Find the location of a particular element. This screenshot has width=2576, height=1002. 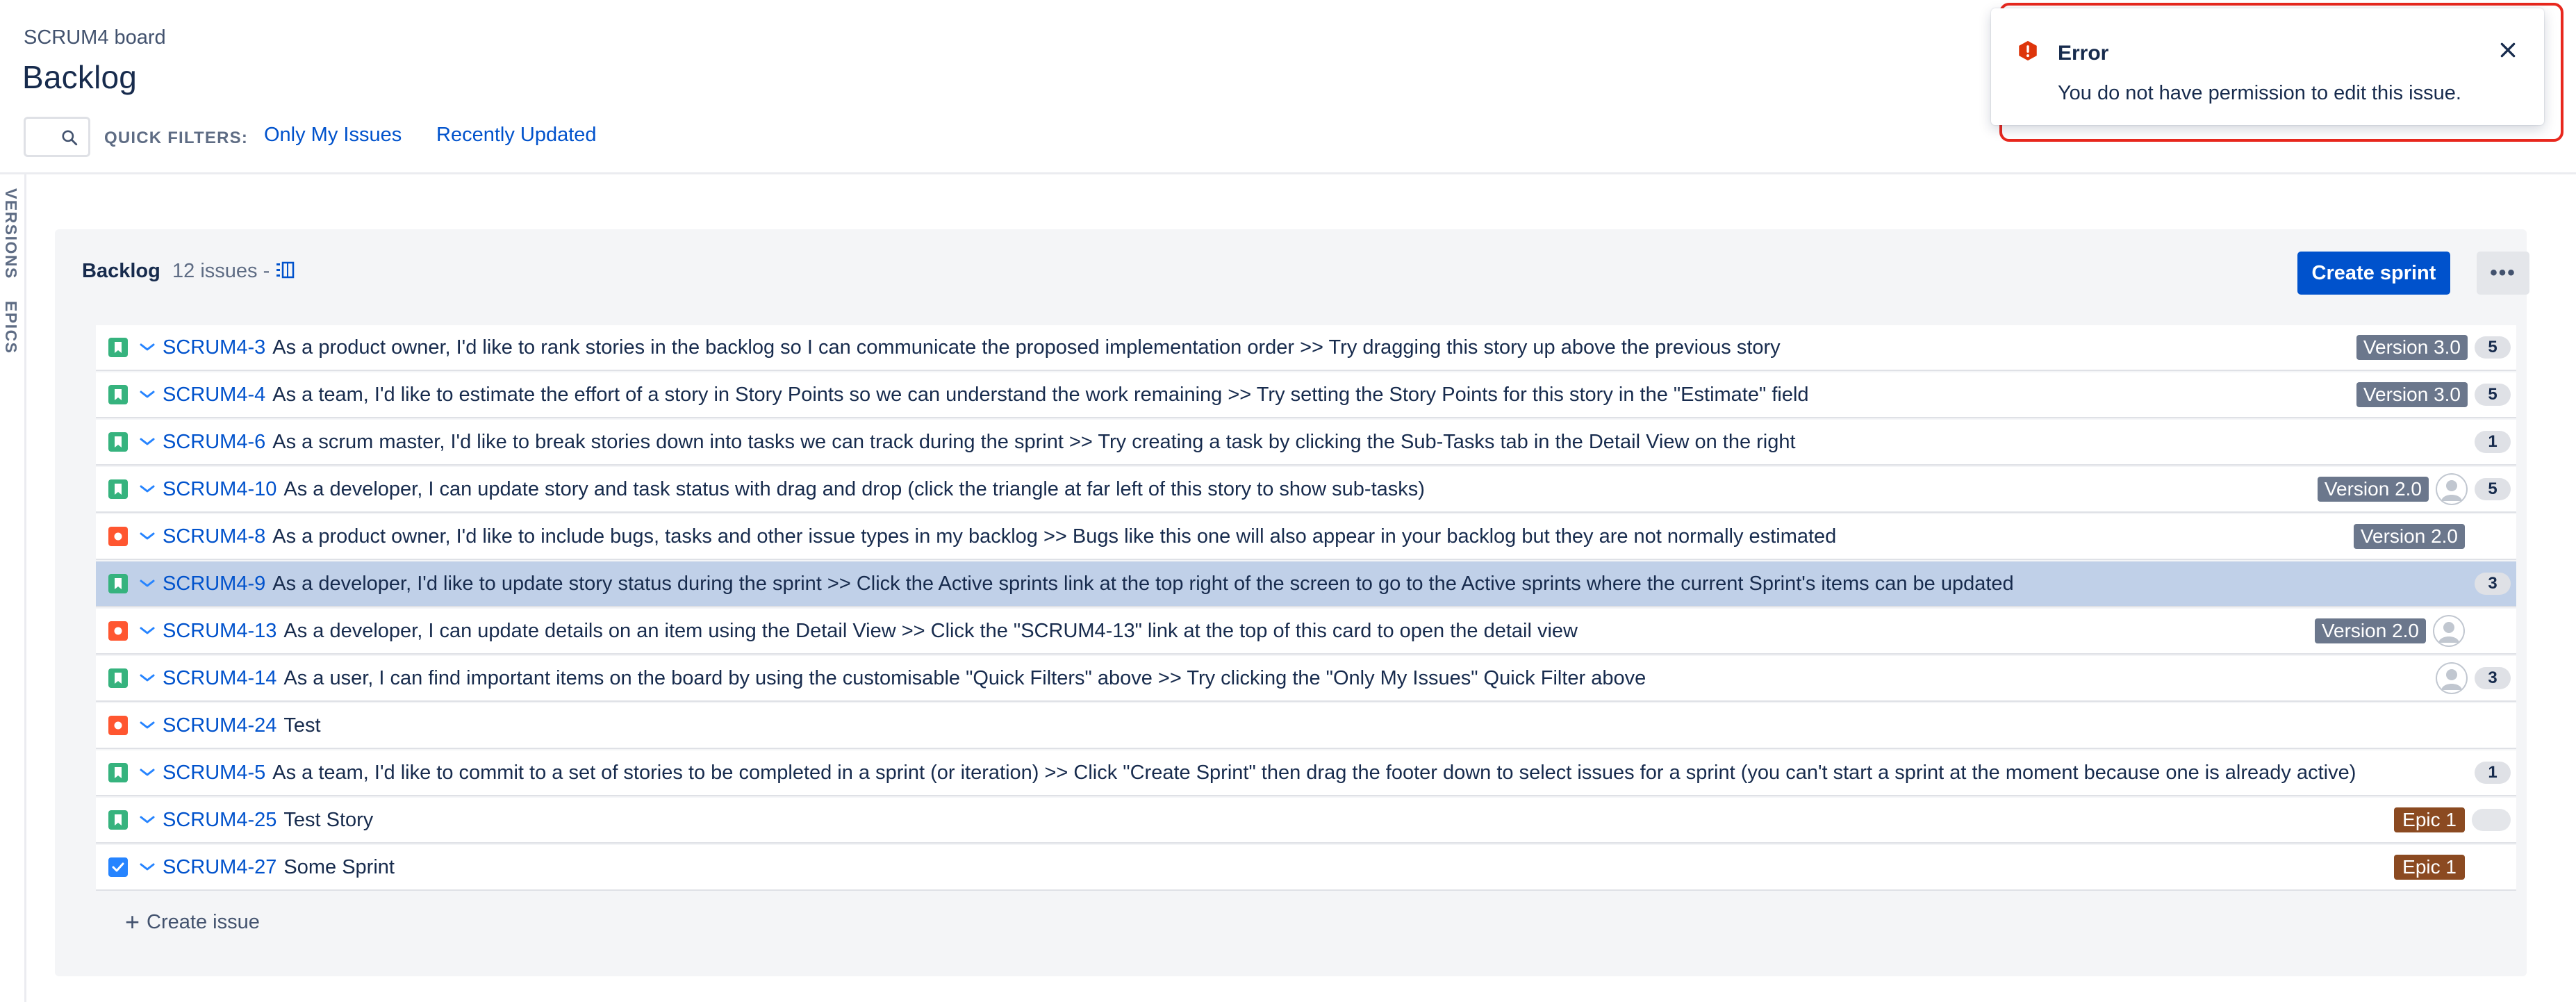

toast-close-button is located at coordinates (2508, 50).